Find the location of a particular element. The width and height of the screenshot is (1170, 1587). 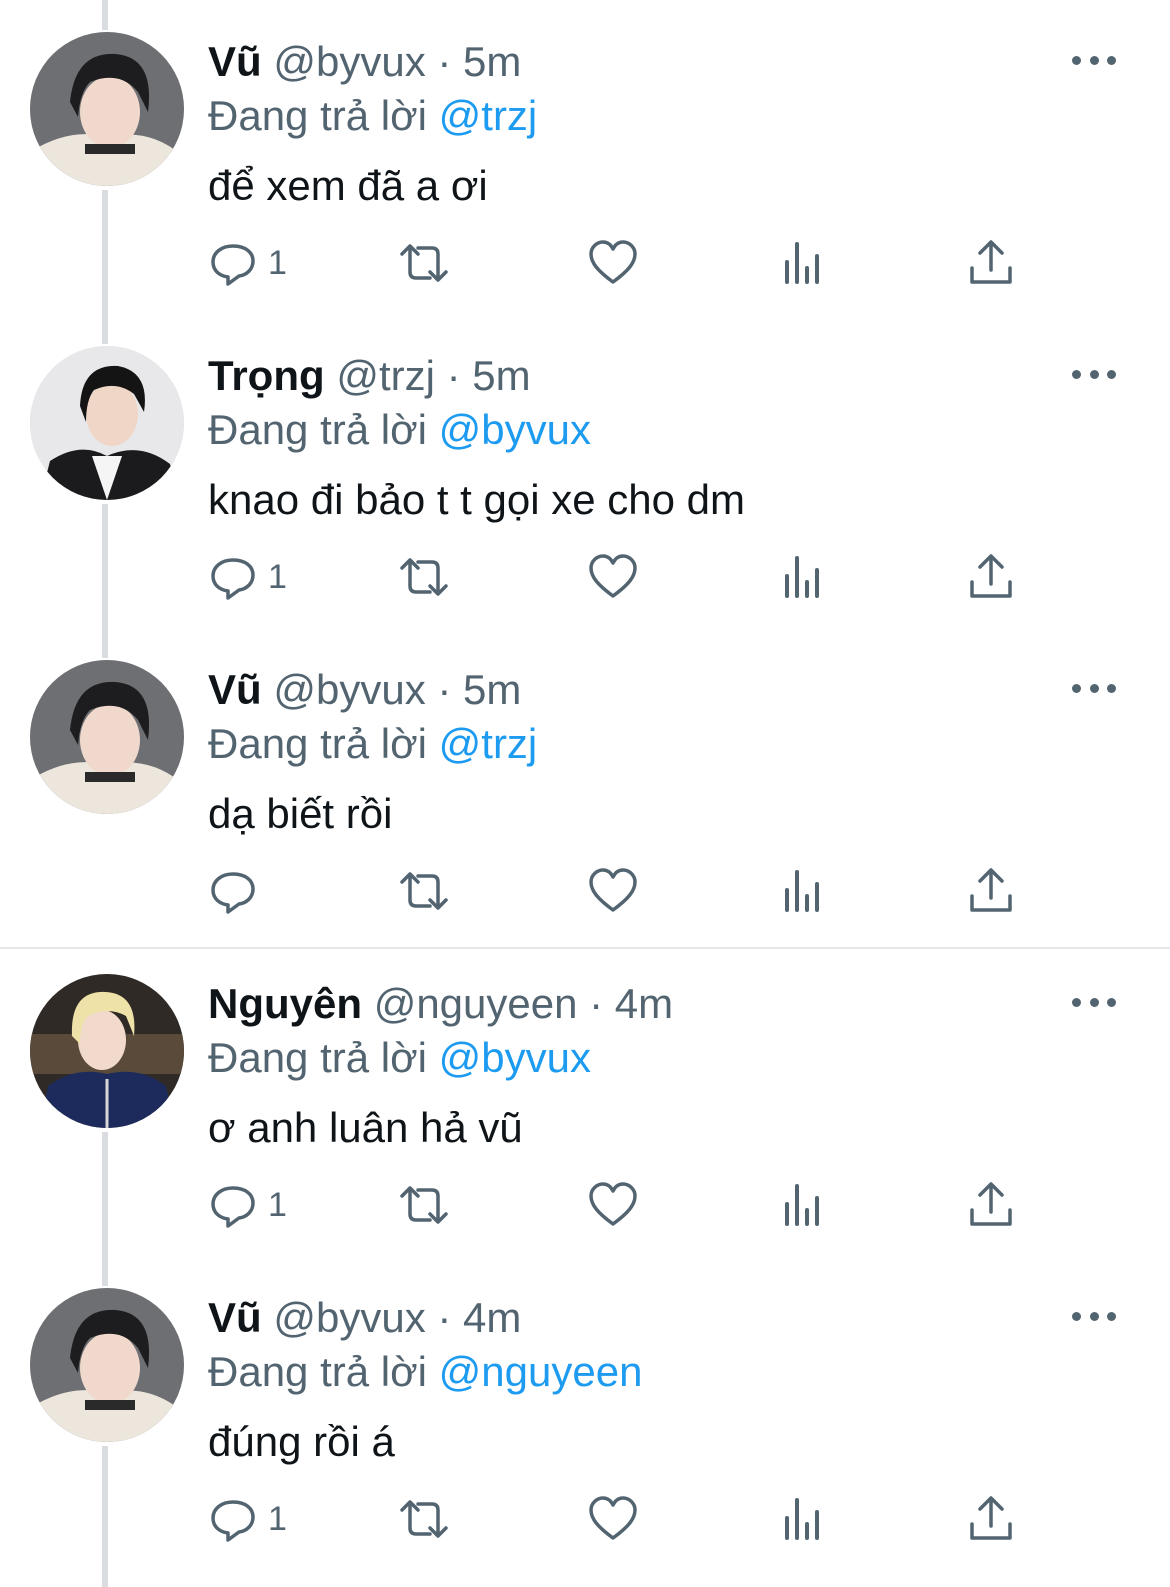

tweet-text: đúng rồi á is located at coordinates (301, 1441).